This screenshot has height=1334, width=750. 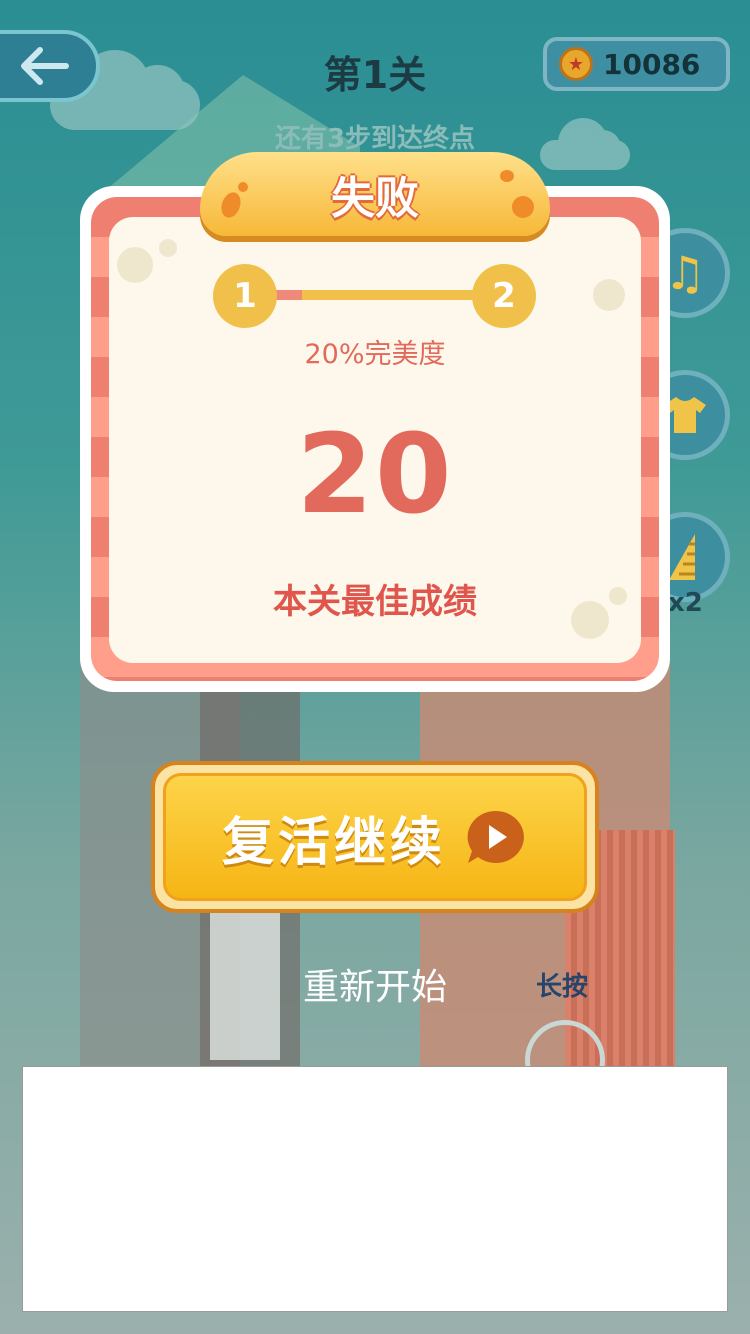 I want to click on revive-button-face: 复活继续, so click(x=375, y=837).